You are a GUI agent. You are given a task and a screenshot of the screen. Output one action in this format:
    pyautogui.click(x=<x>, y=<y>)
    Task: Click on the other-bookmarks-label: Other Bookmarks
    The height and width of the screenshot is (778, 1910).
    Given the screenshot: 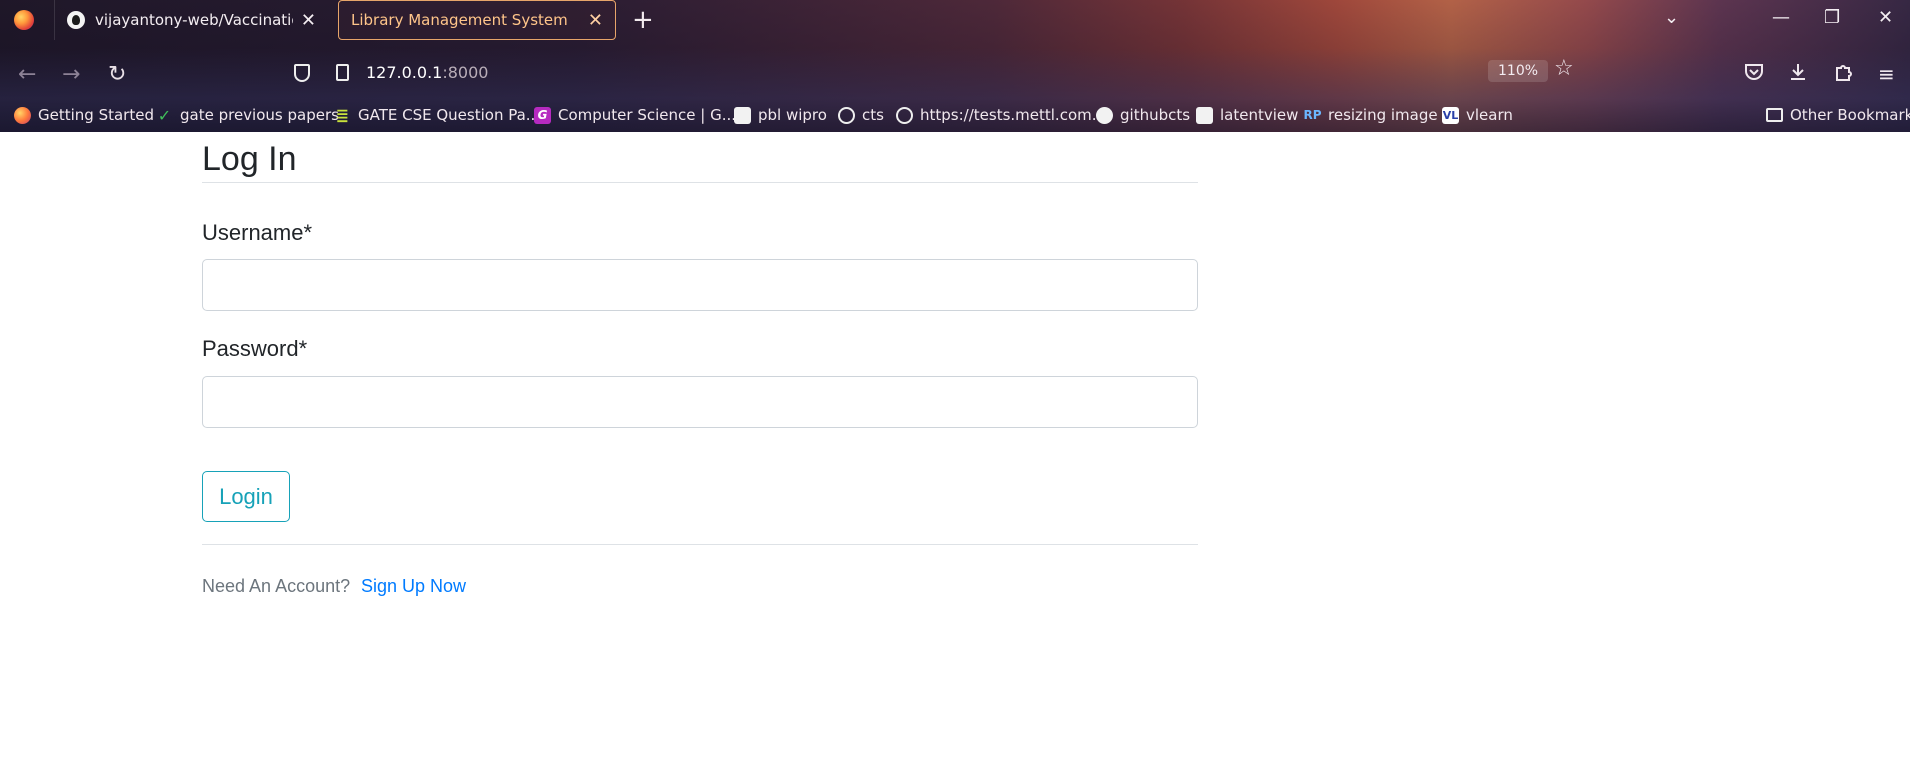 What is the action you would take?
    pyautogui.click(x=1850, y=115)
    